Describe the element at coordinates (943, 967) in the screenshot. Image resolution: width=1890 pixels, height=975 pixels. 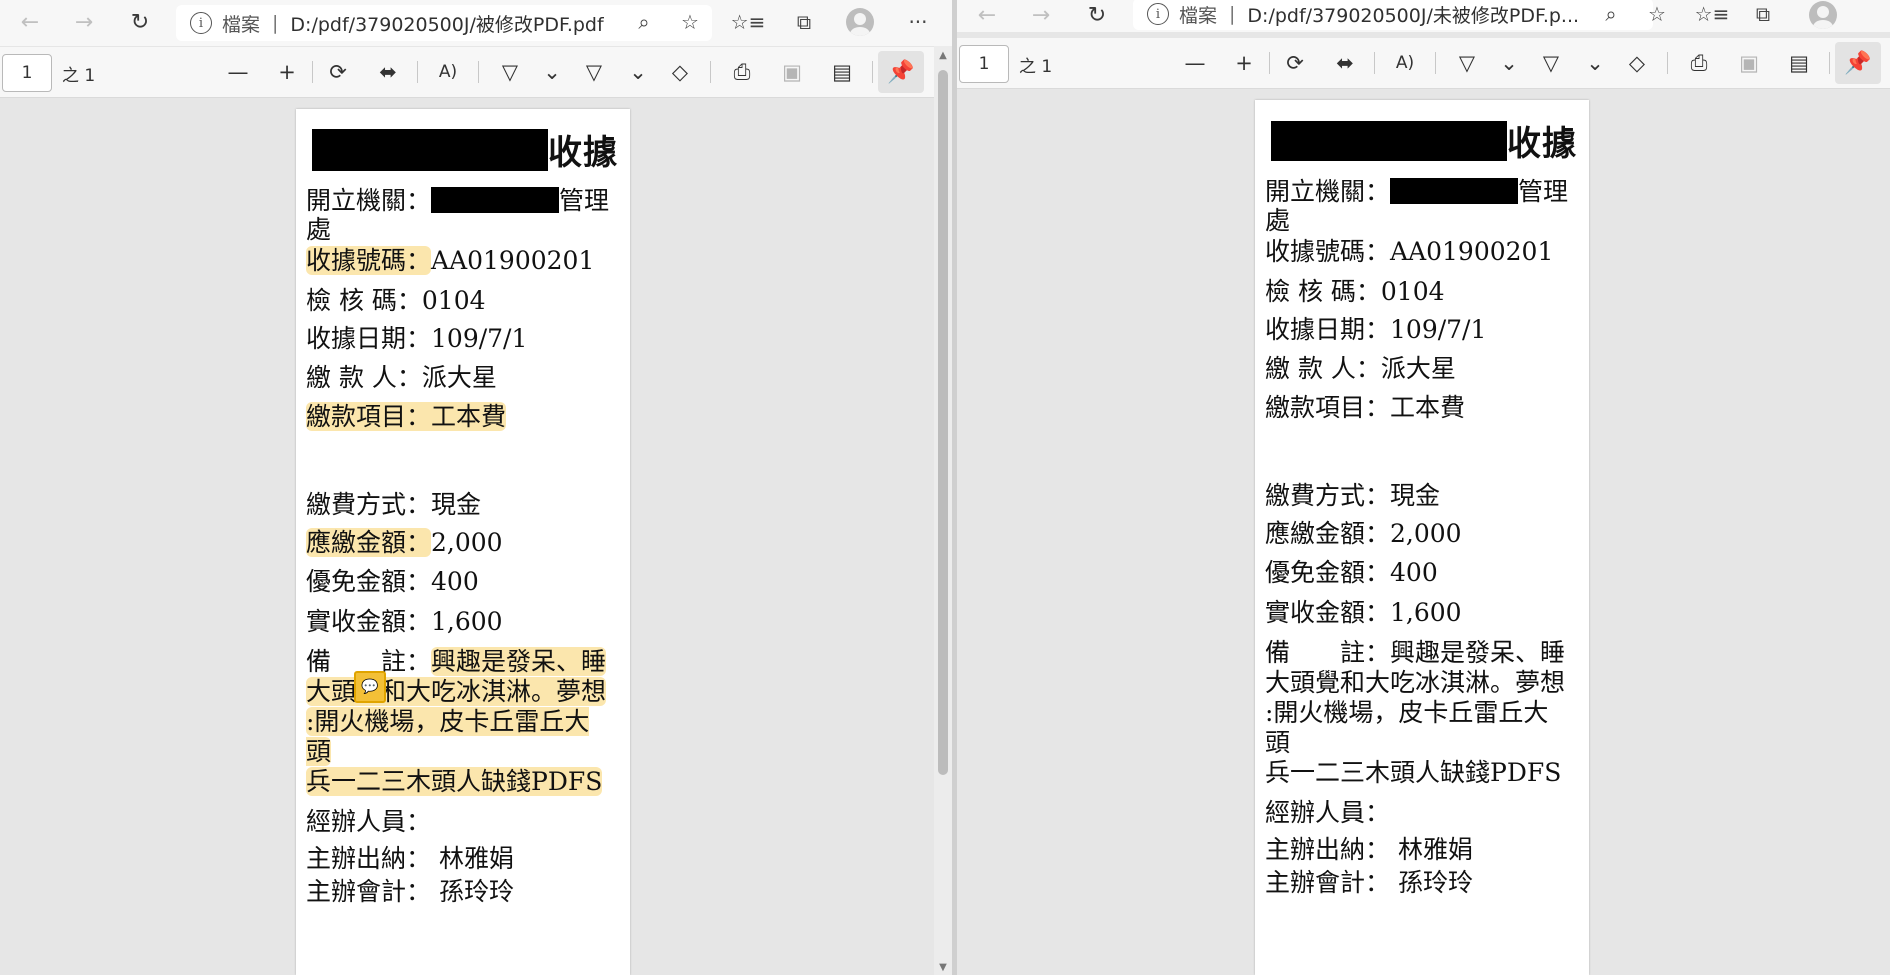
I see `scroll-down-icon: ▼` at that location.